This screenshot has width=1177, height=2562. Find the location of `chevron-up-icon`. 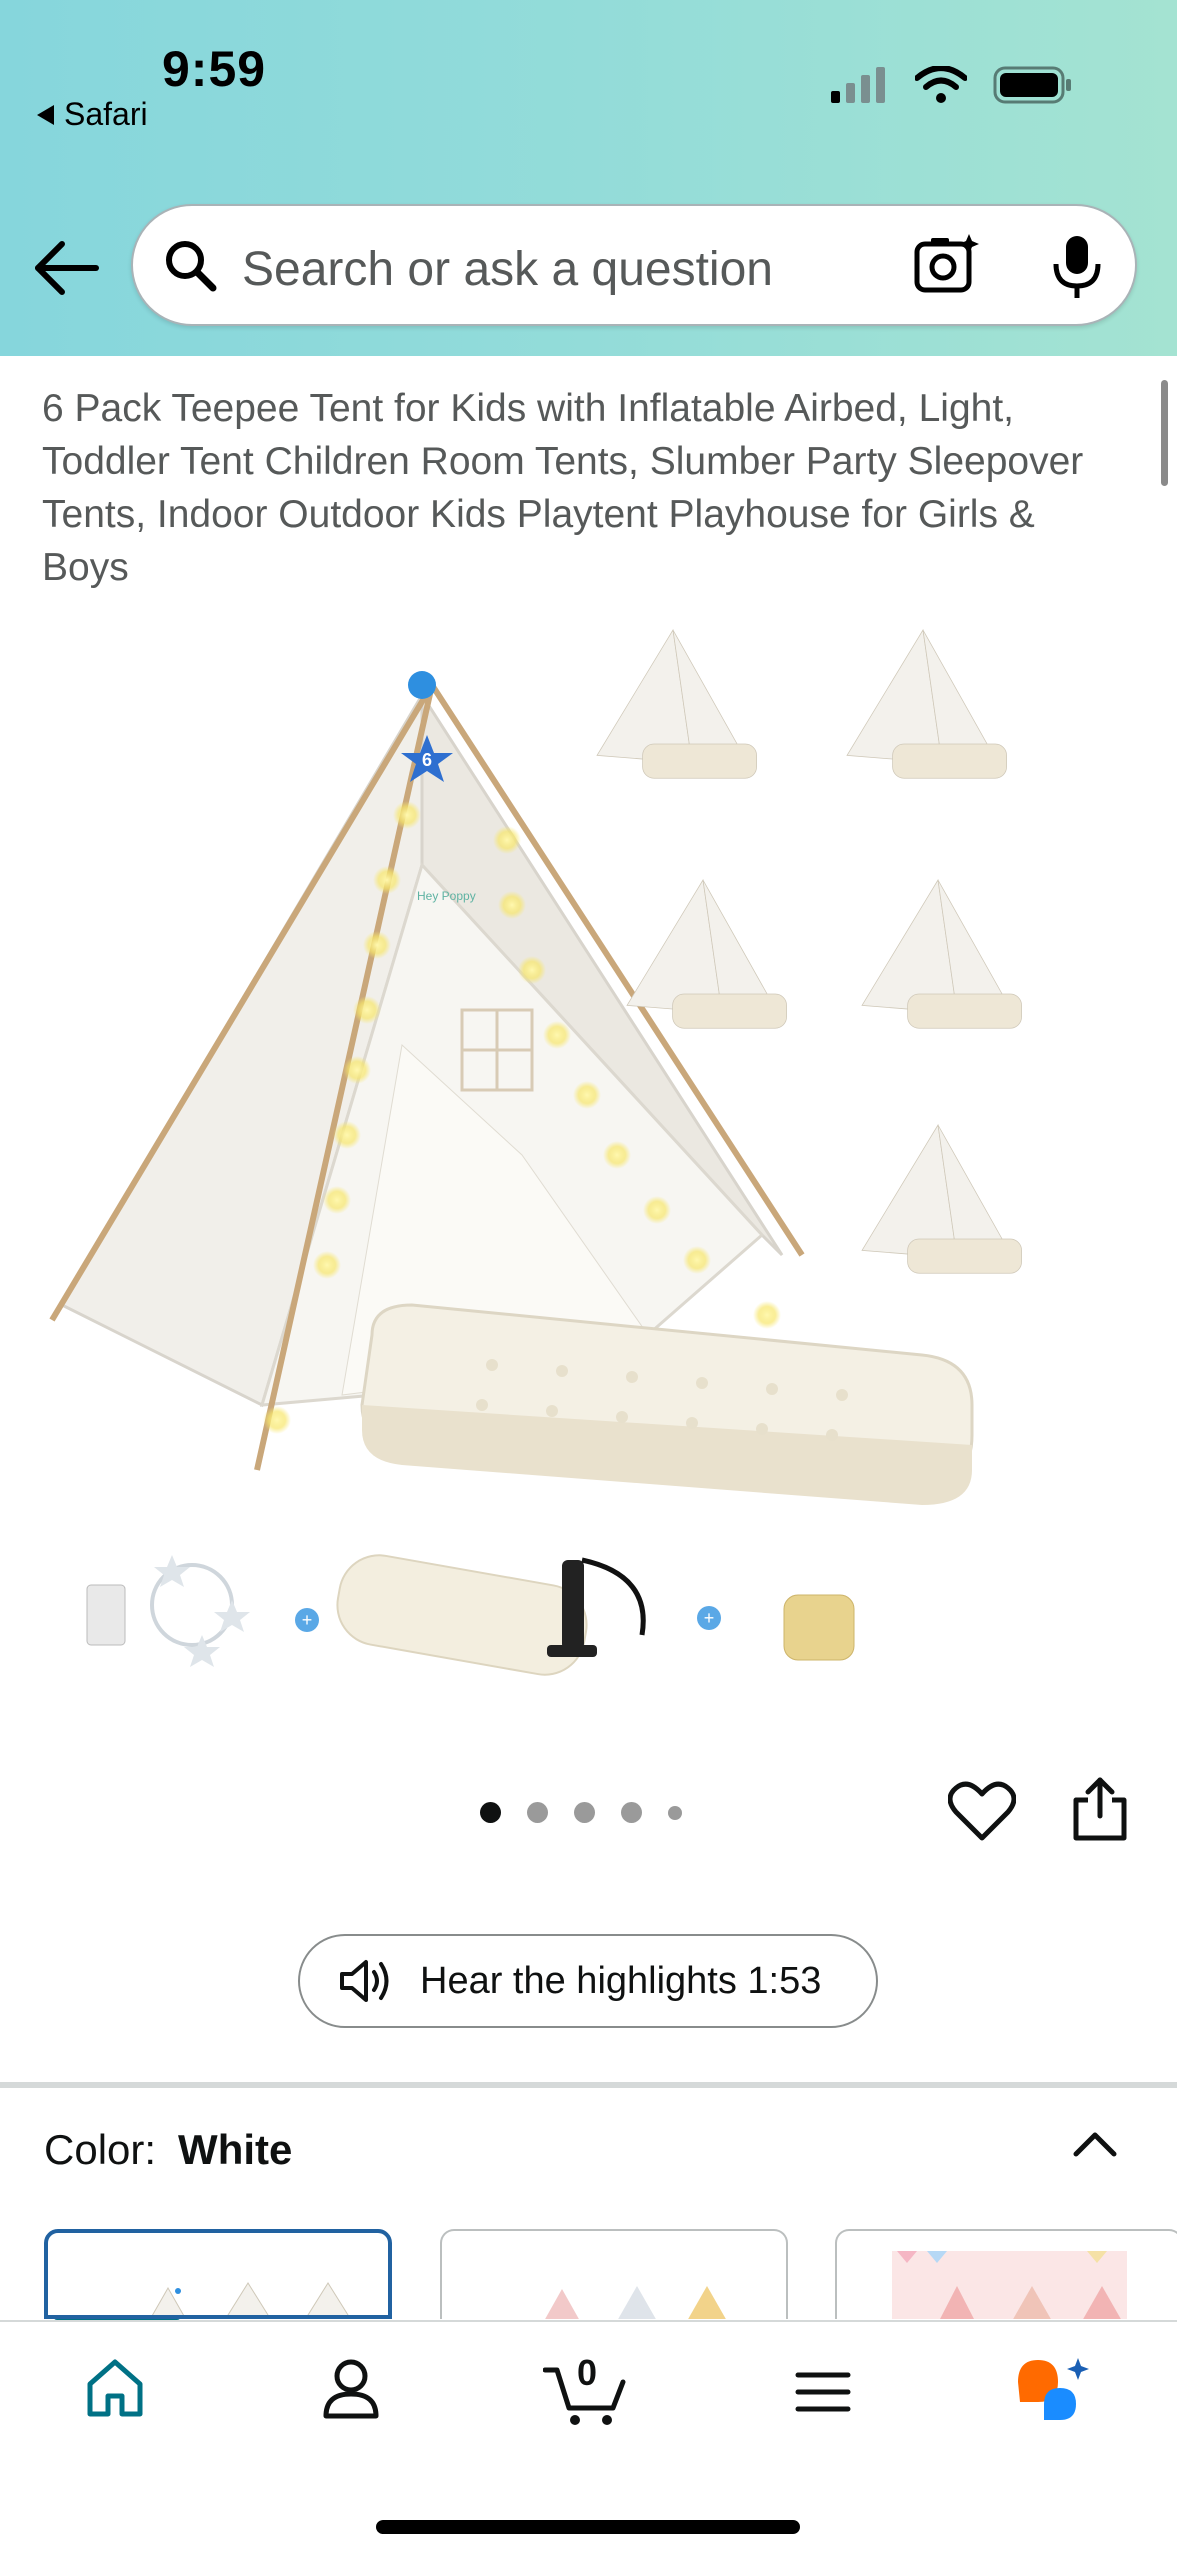

chevron-up-icon is located at coordinates (1095, 2144).